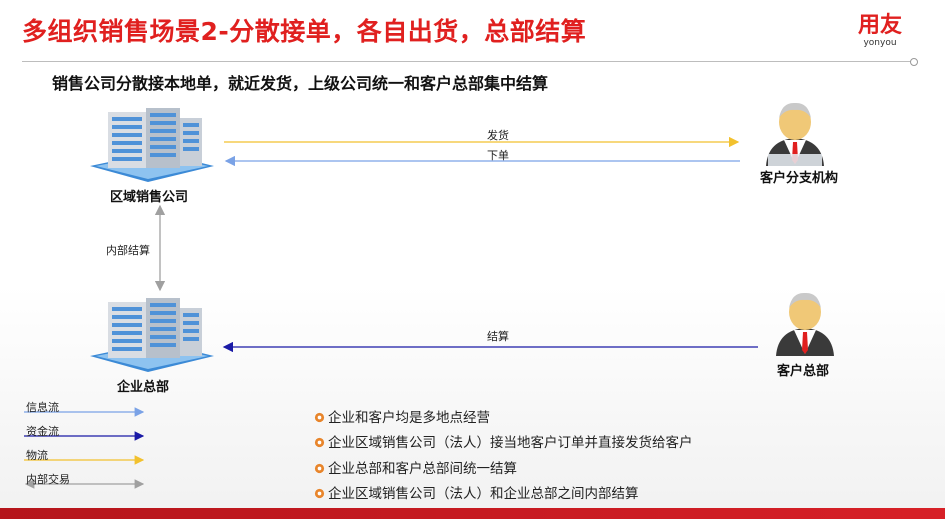  Describe the element at coordinates (42, 407) in the screenshot. I see `legend-info-flow: 信息流` at that location.